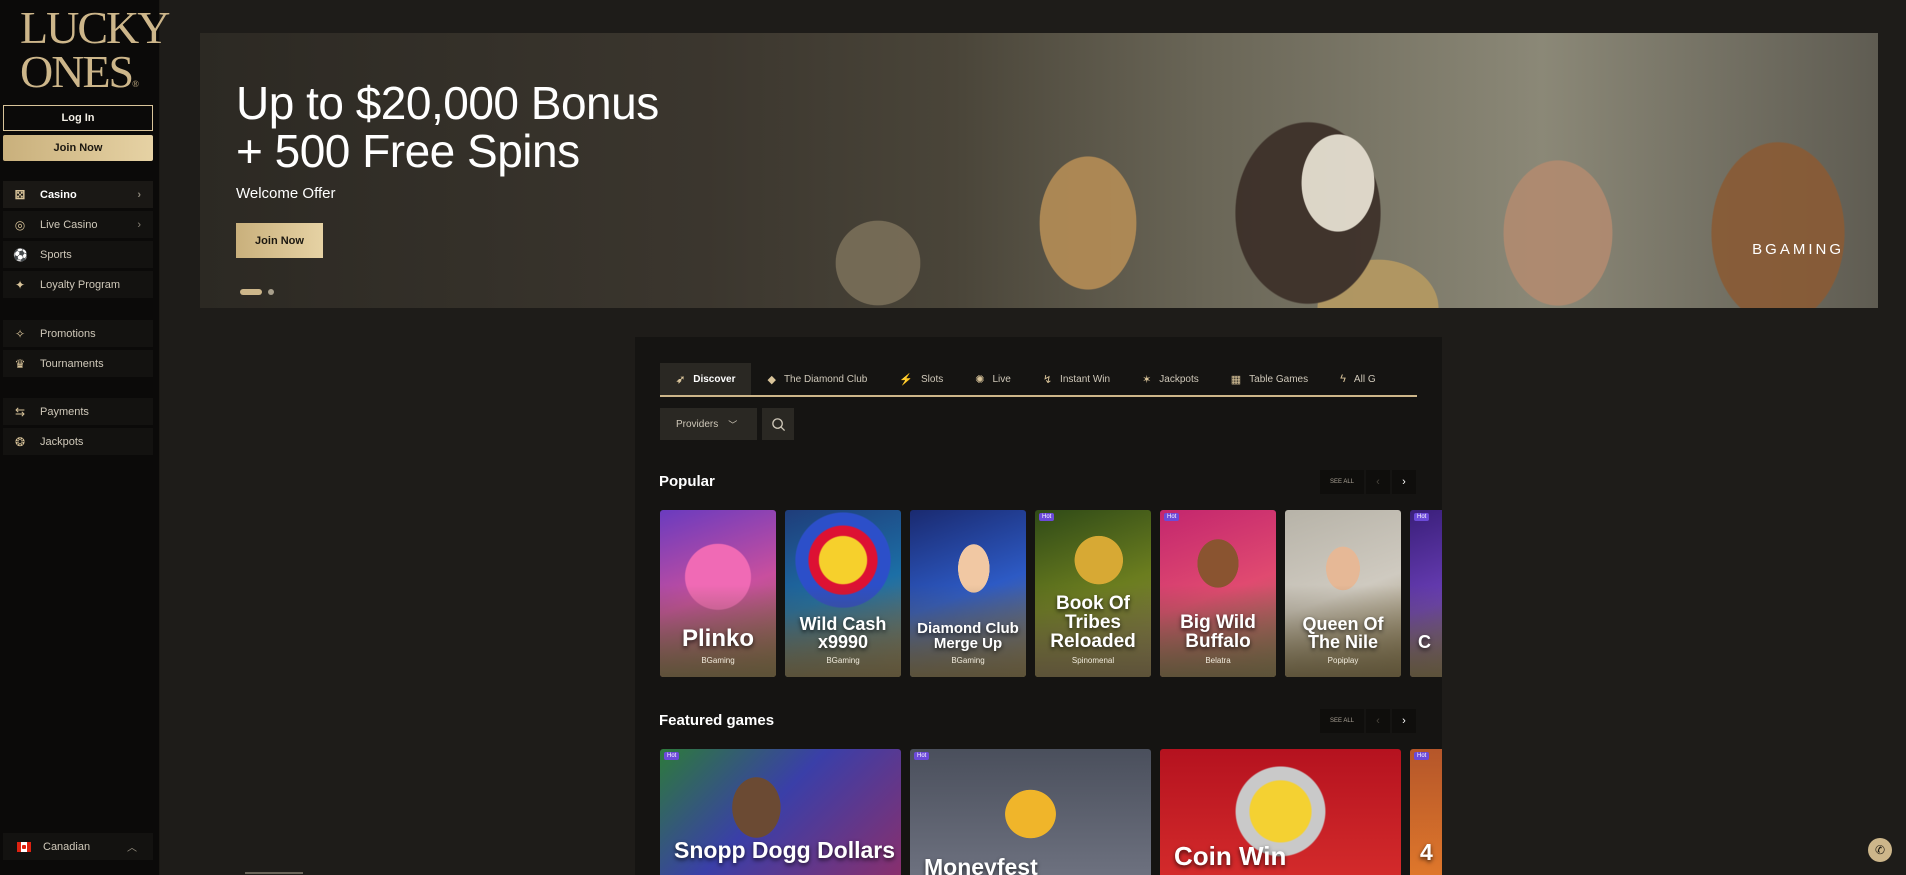 The height and width of the screenshot is (875, 1906). I want to click on join-now-button: Join Now, so click(78, 148).